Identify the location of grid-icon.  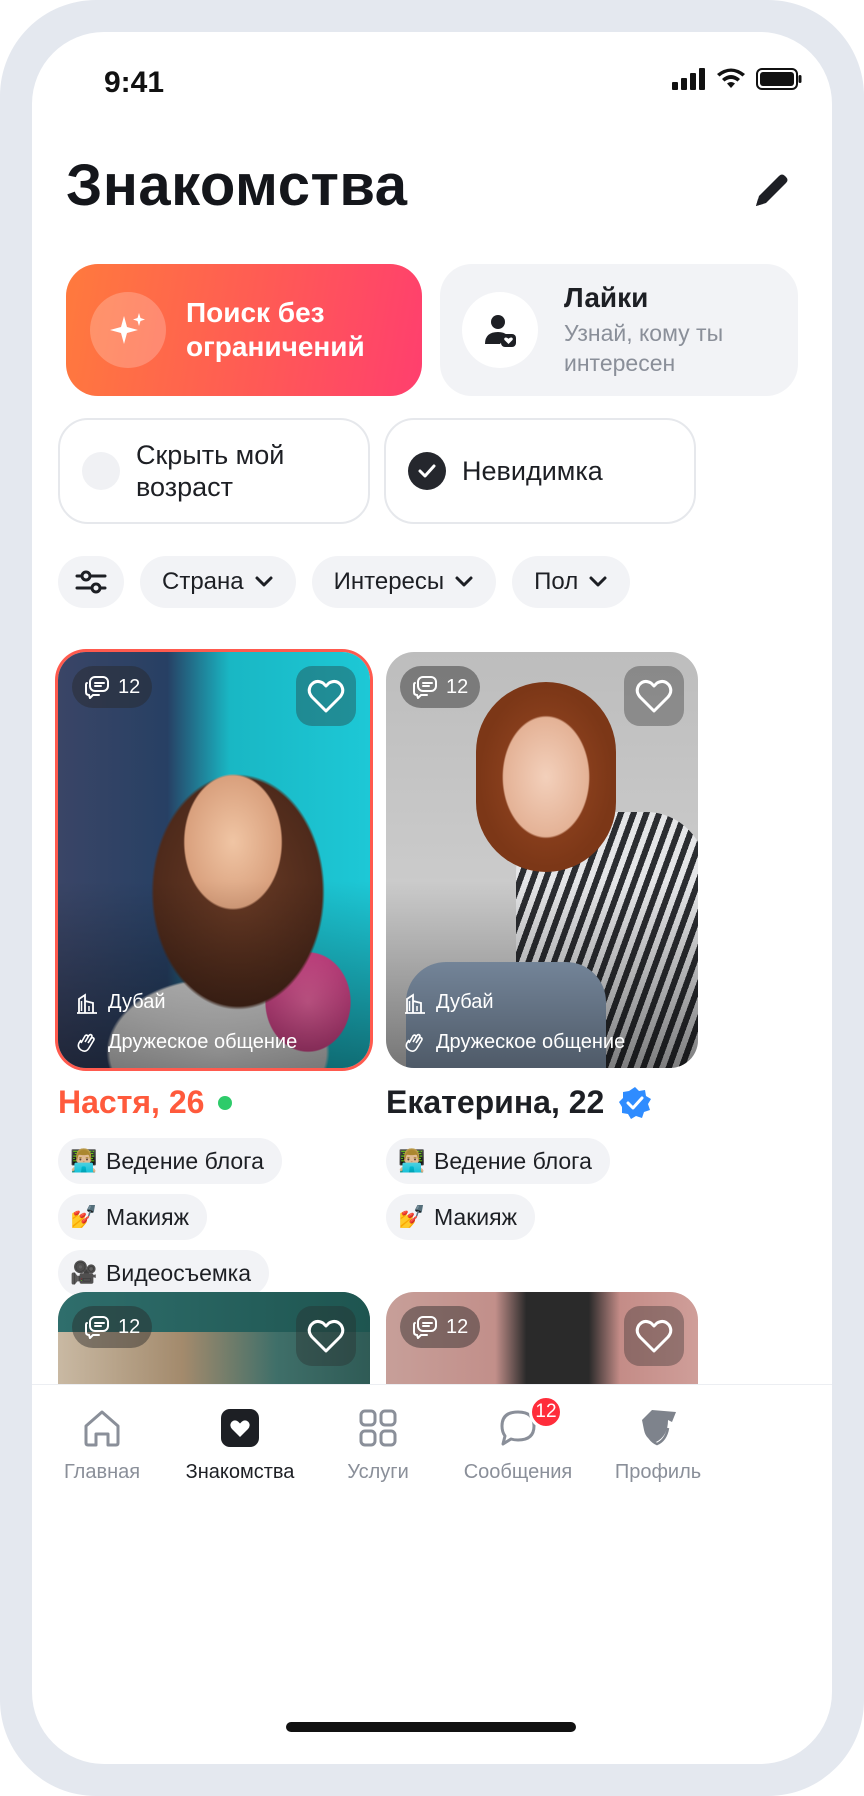
(378, 1428).